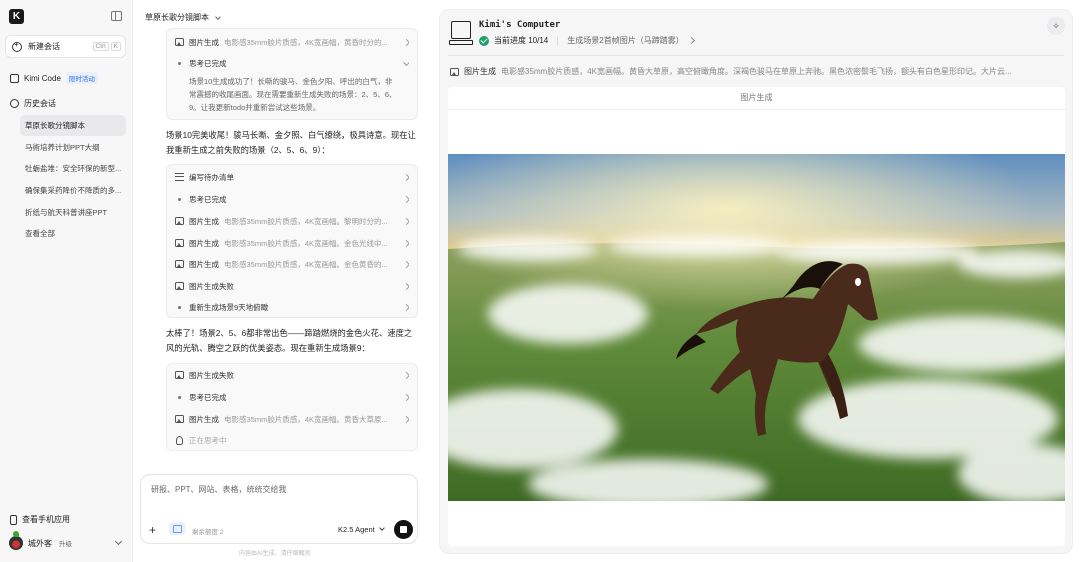  I want to click on kimi-logo: K, so click(16, 16).